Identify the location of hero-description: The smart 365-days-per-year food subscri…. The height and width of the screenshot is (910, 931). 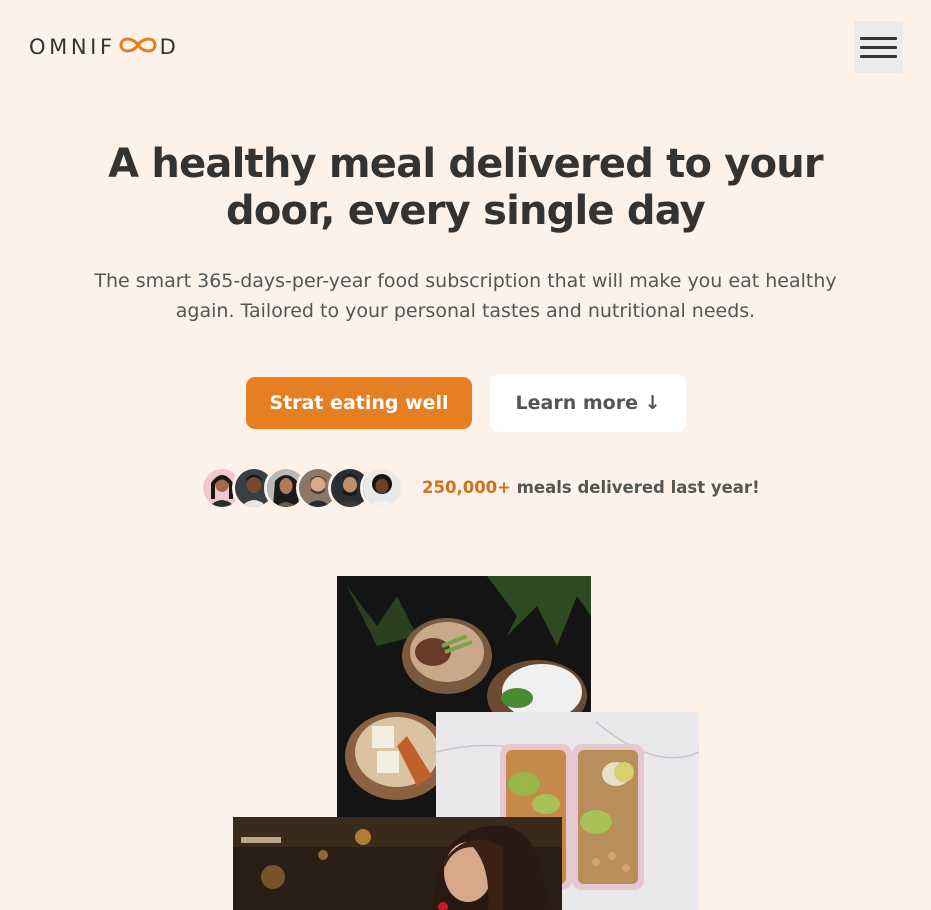
(465, 296).